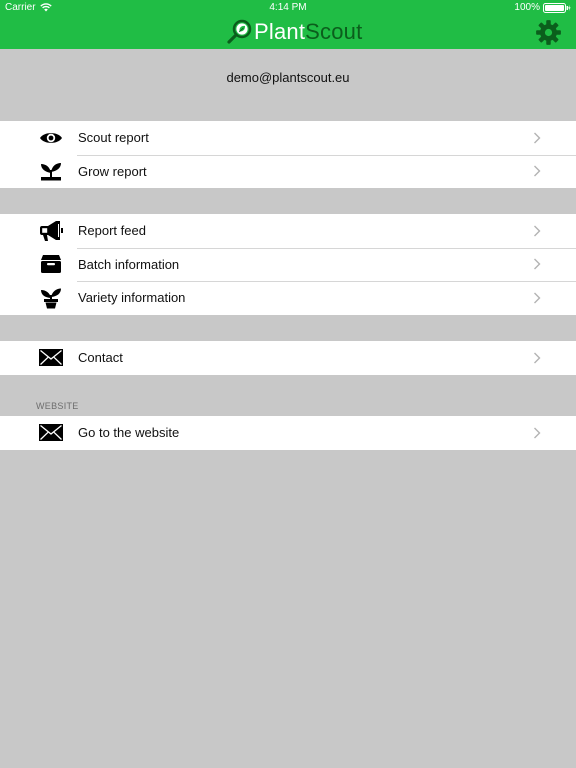 The width and height of the screenshot is (576, 768). Describe the element at coordinates (288, 231) in the screenshot. I see `menu-item-report-feed: Report feed` at that location.